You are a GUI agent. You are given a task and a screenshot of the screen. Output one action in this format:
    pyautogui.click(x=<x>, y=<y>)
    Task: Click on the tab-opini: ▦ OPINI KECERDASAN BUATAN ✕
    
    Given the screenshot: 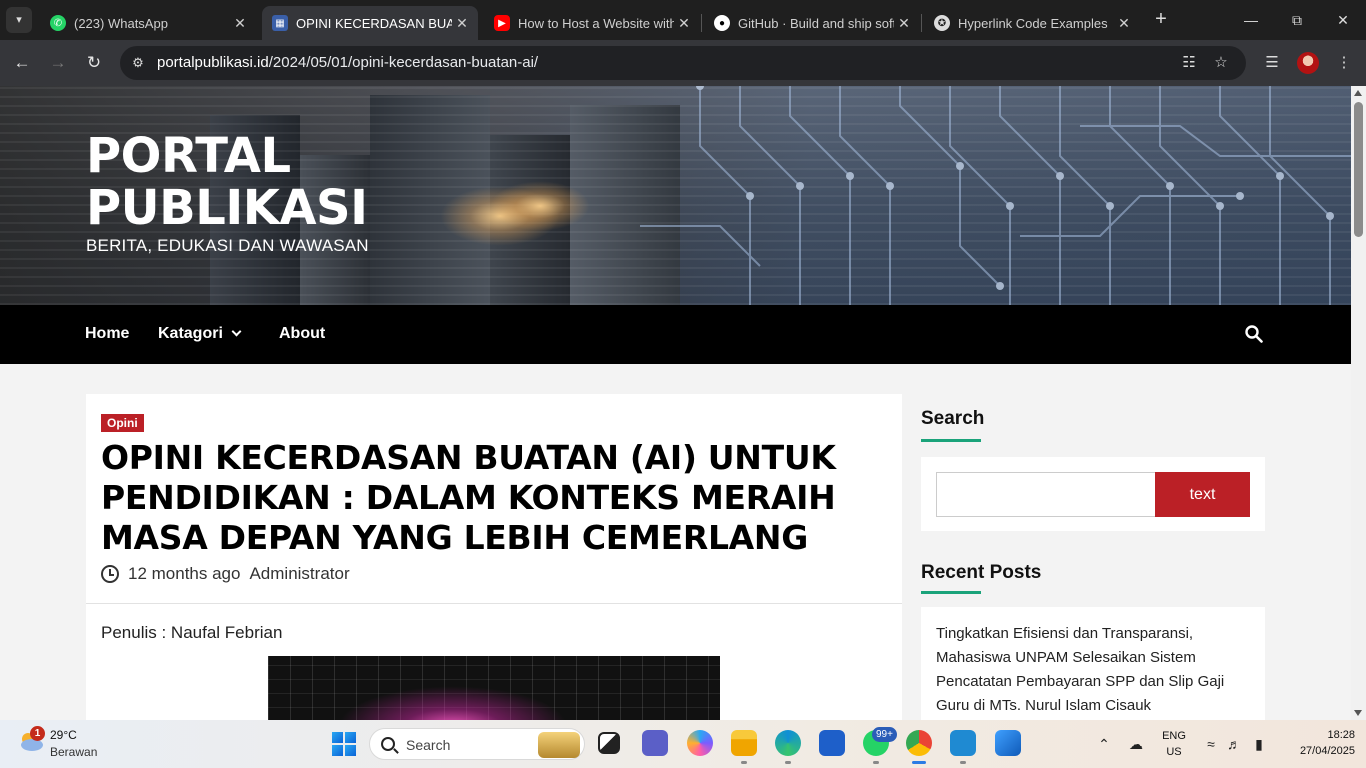 What is the action you would take?
    pyautogui.click(x=370, y=23)
    